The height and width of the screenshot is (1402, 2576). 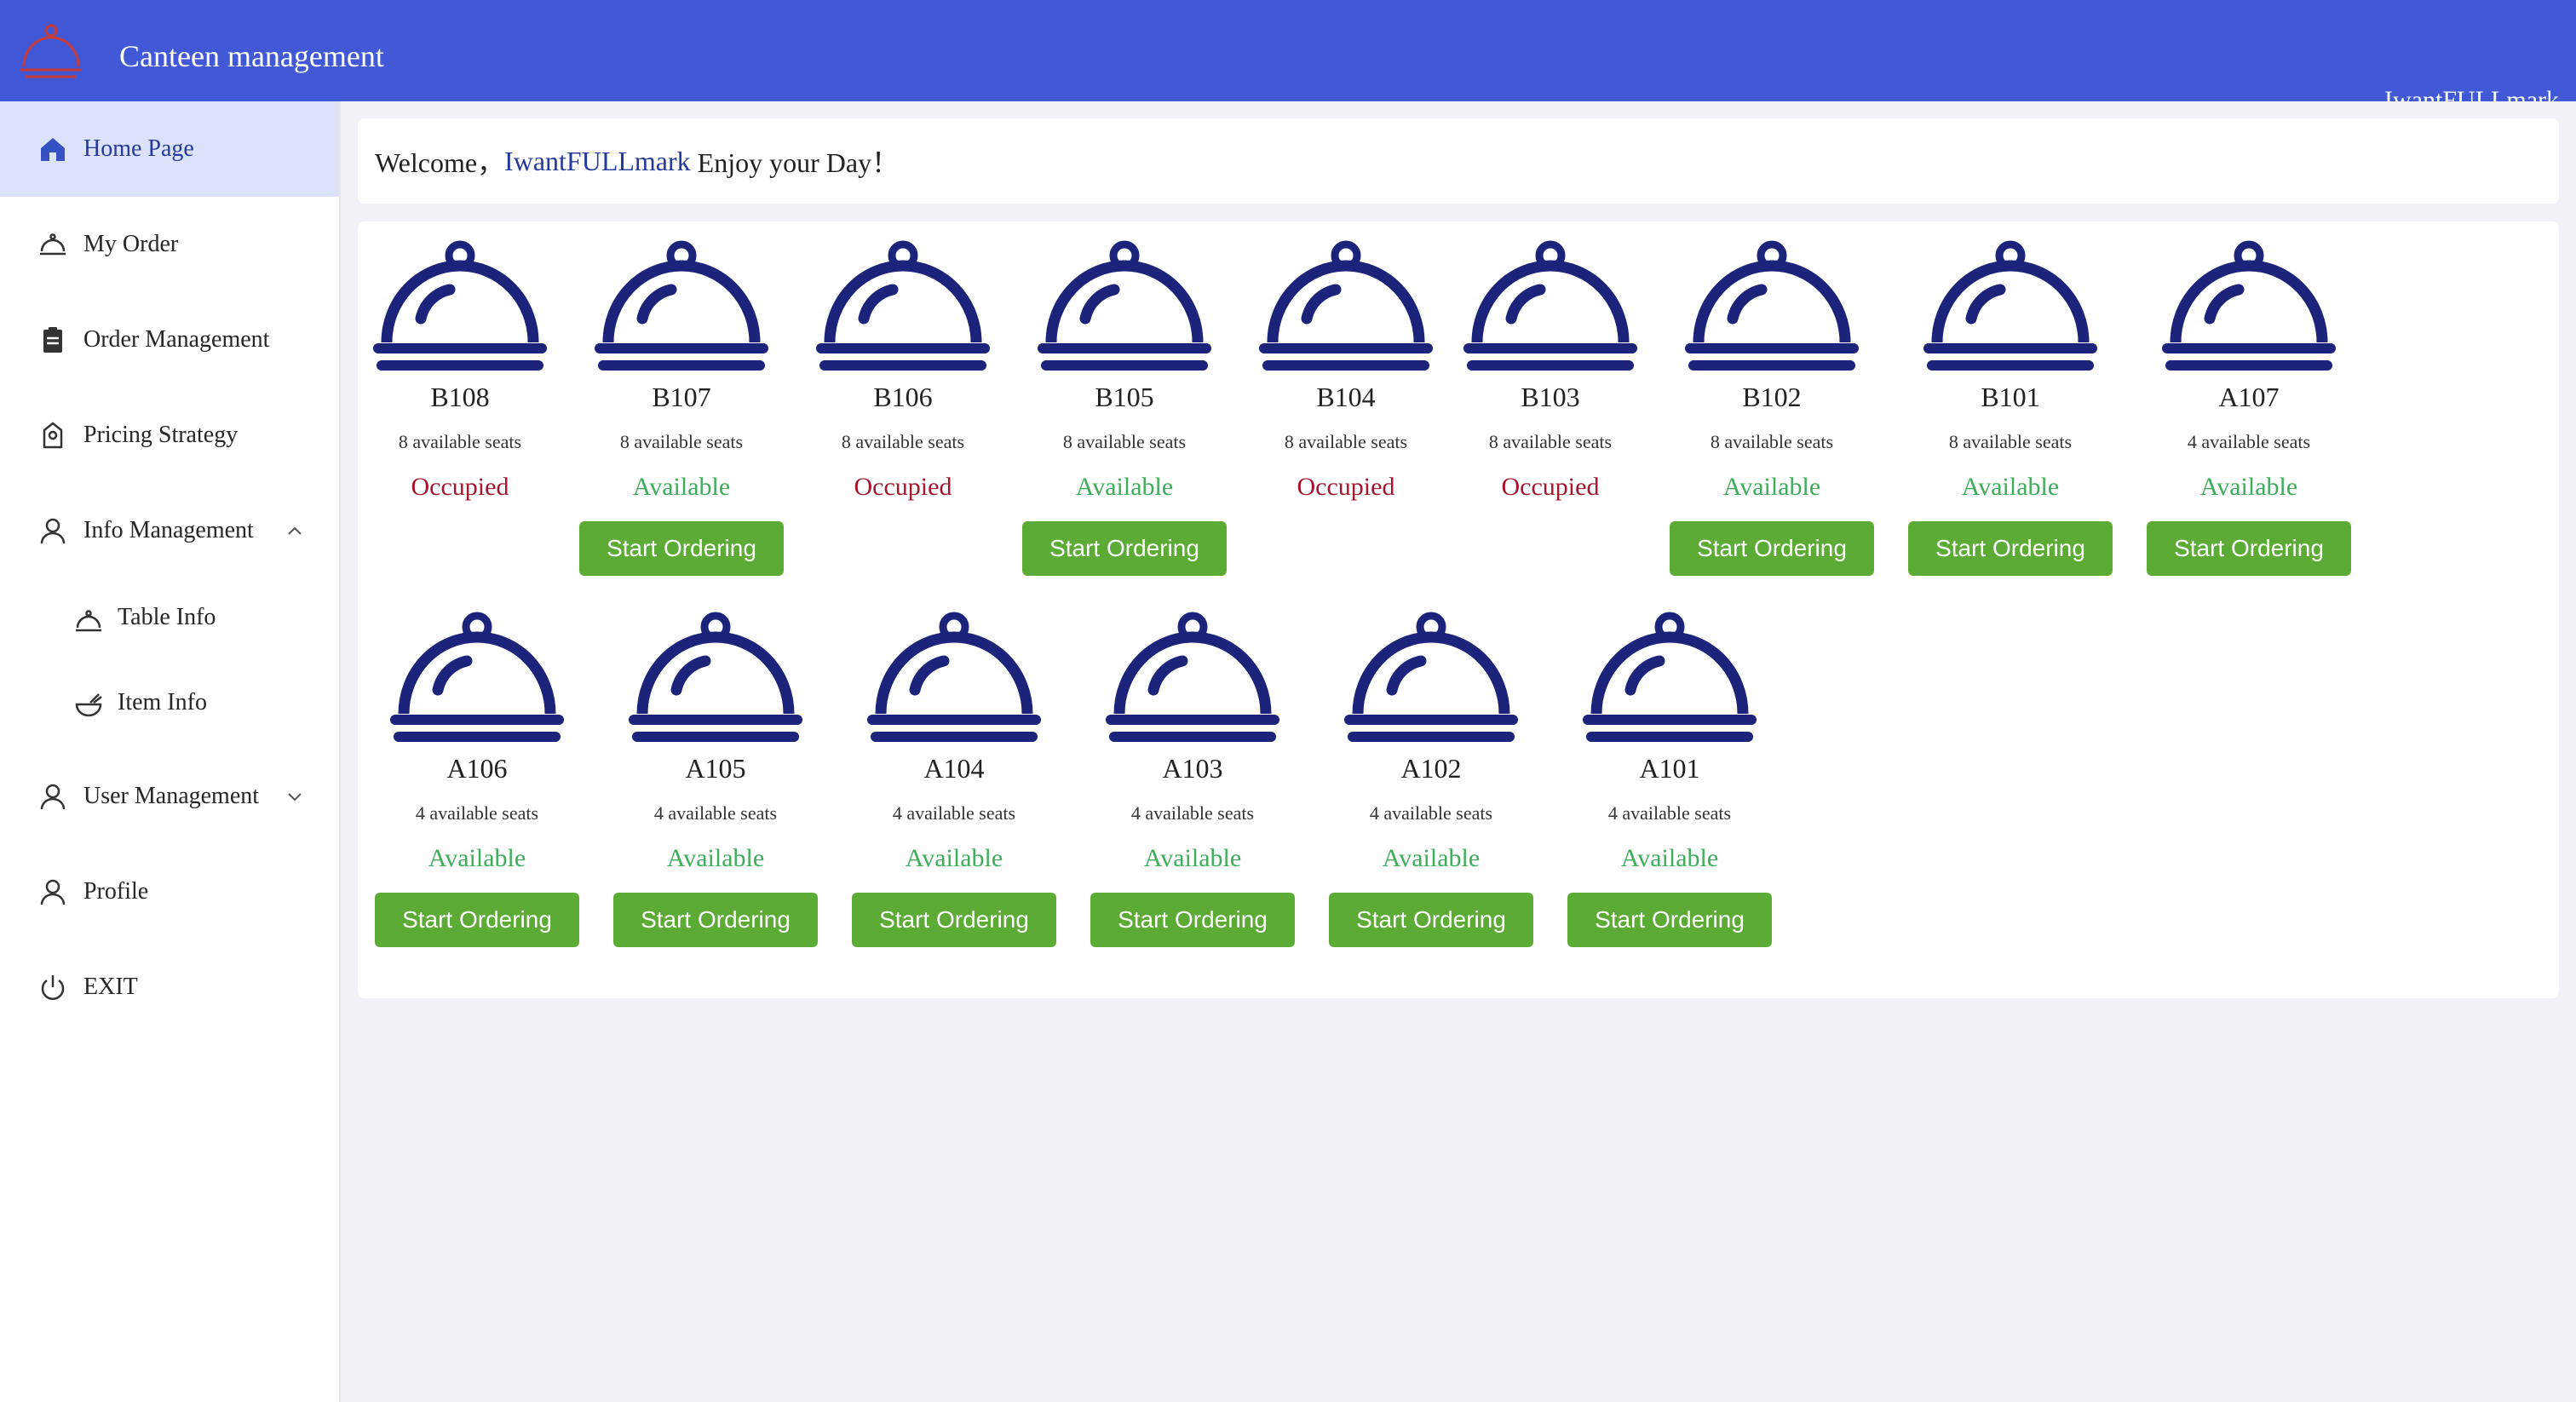 I want to click on sidebar-item-label: Pricing Strategy, so click(x=161, y=435).